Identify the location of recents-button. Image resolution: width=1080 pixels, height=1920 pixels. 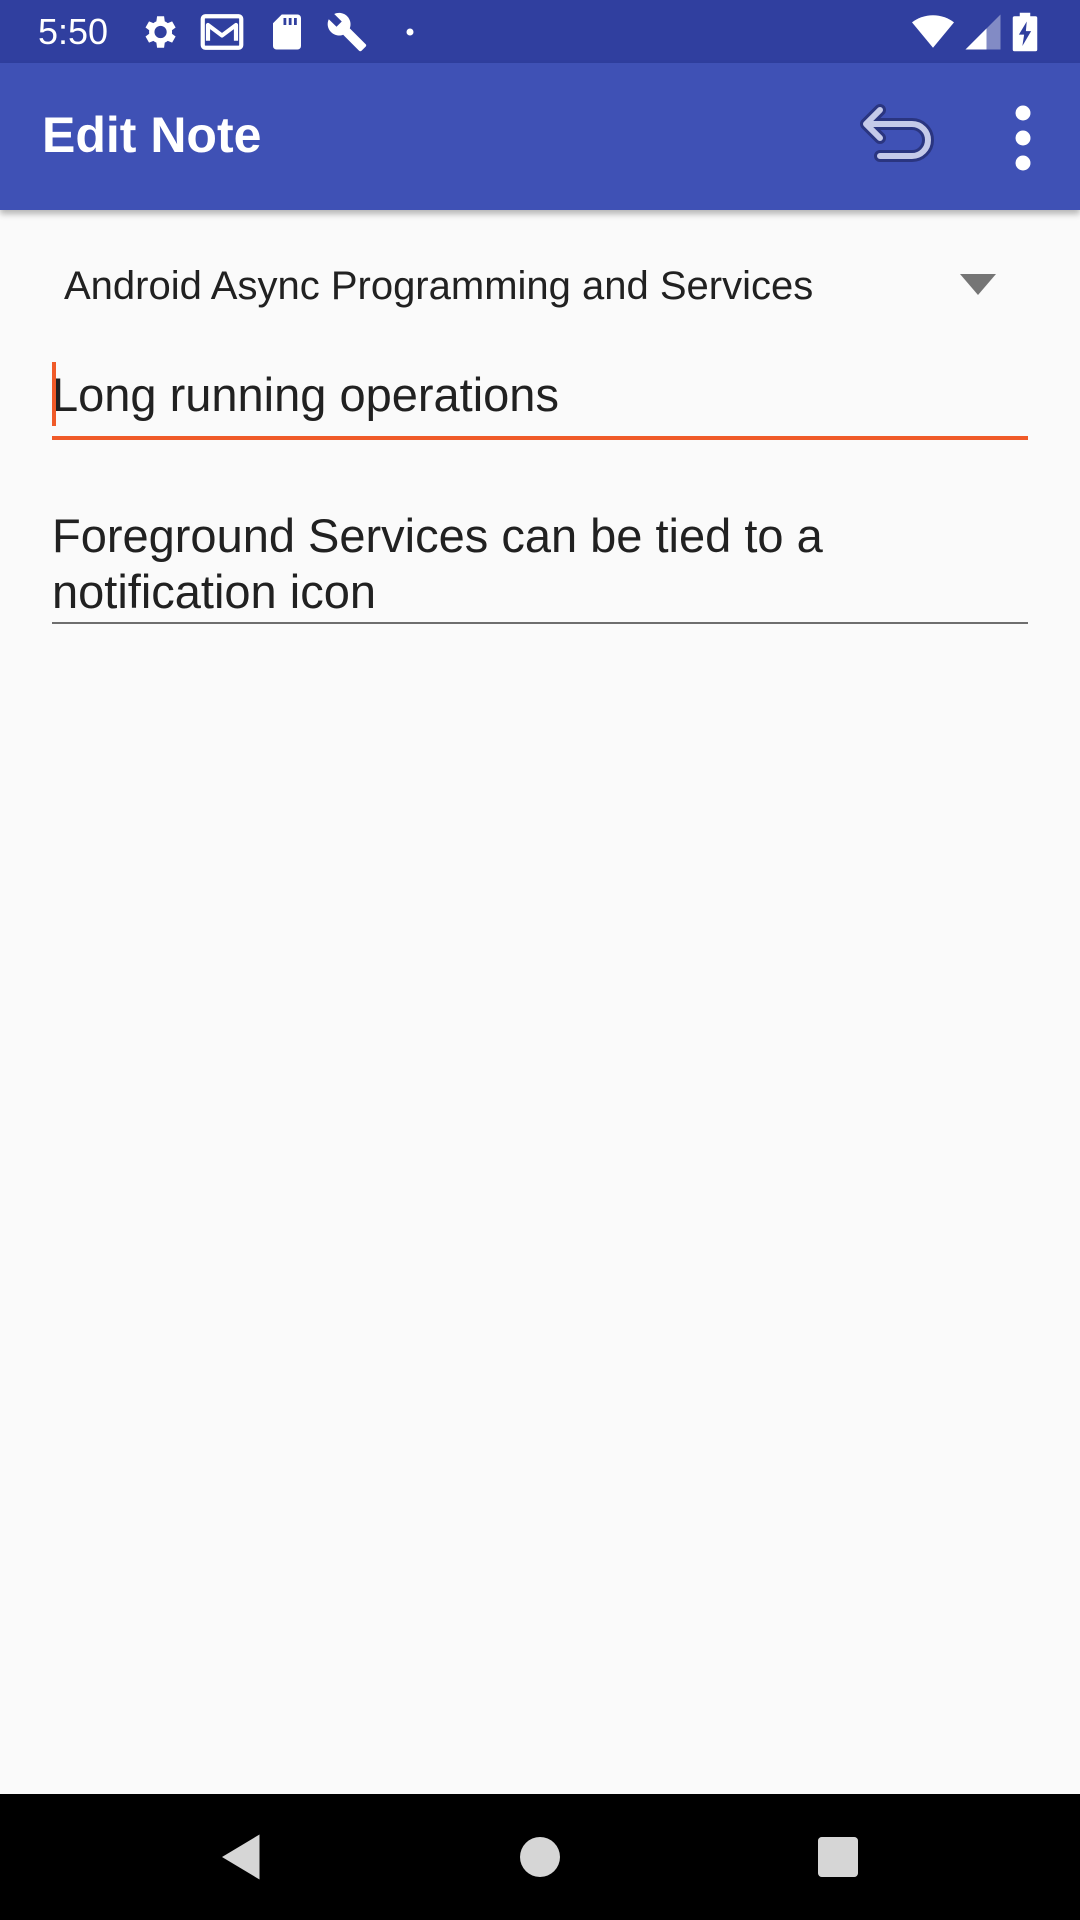
(838, 1857).